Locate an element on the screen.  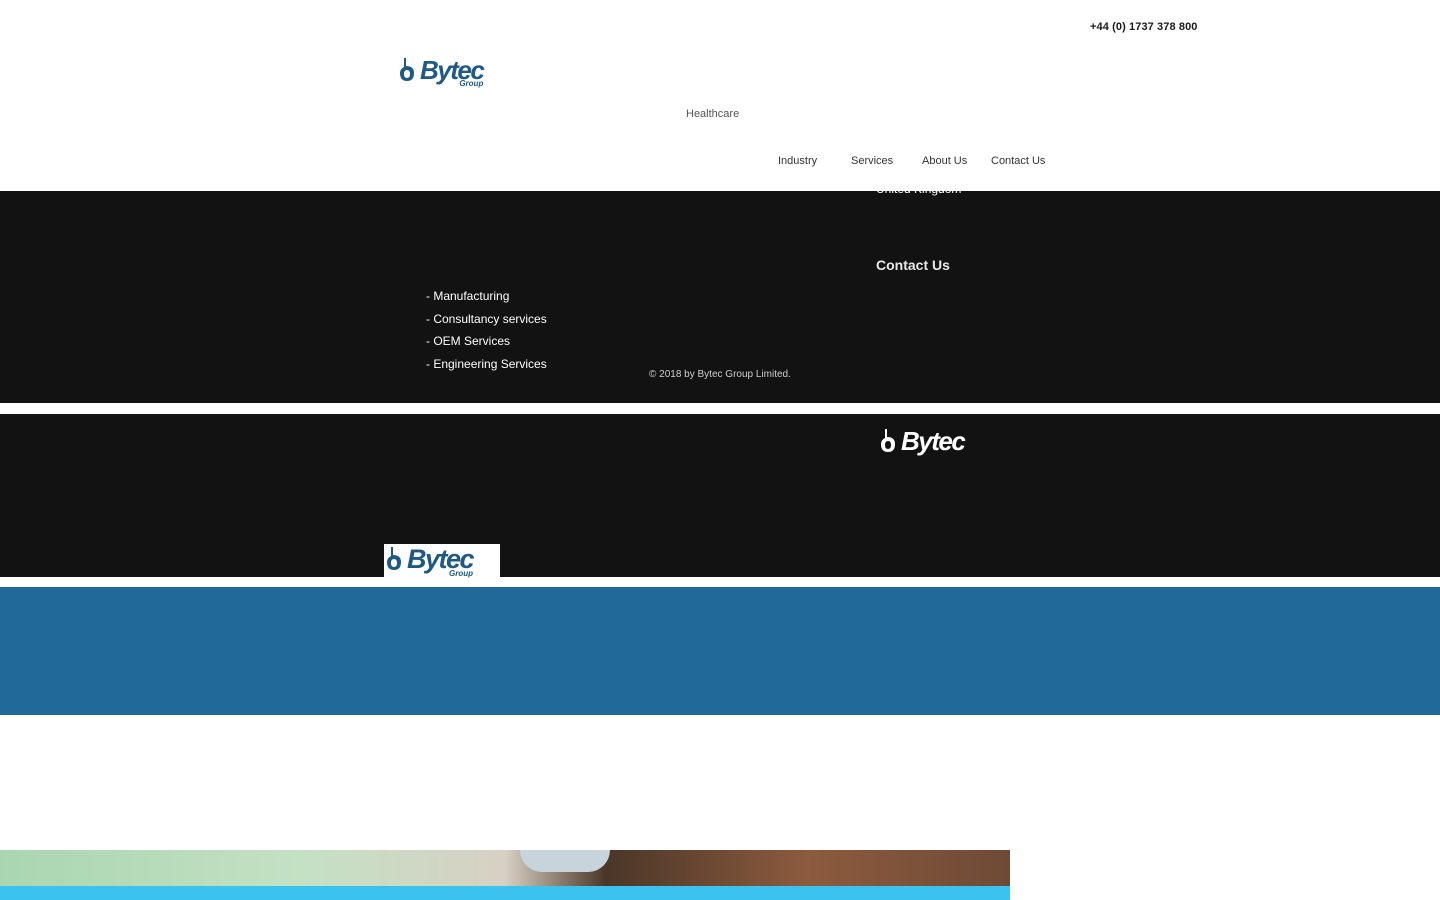
address-line: United Kingdom is located at coordinates (919, 189).